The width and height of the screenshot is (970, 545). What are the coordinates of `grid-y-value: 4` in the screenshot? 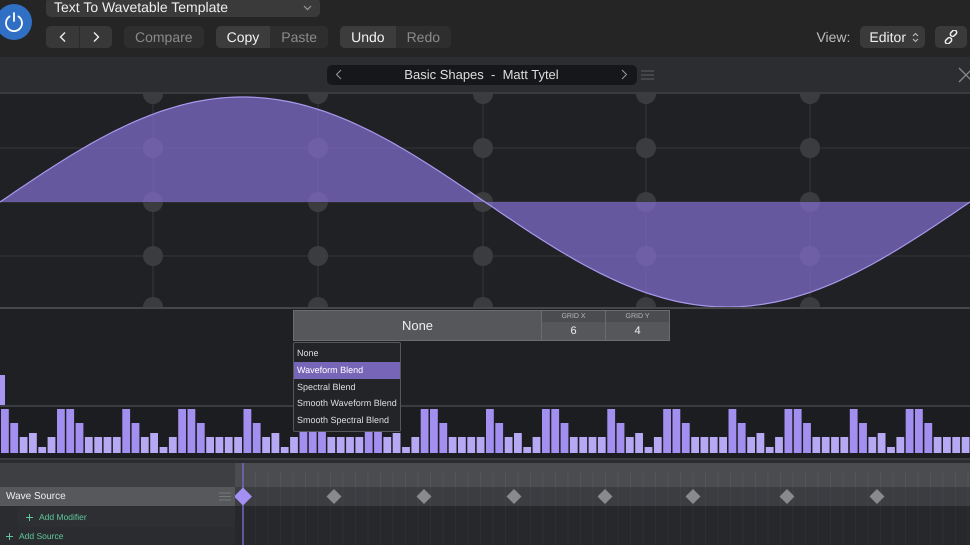 It's located at (637, 331).